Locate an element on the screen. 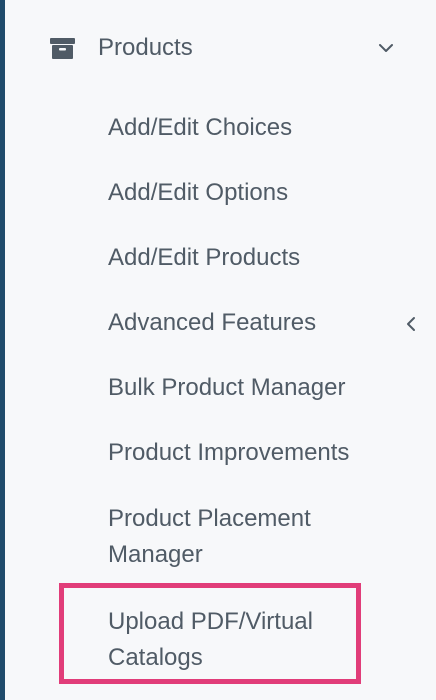 Image resolution: width=436 pixels, height=700 pixels. nav-item-label-line: Manager is located at coordinates (155, 554).